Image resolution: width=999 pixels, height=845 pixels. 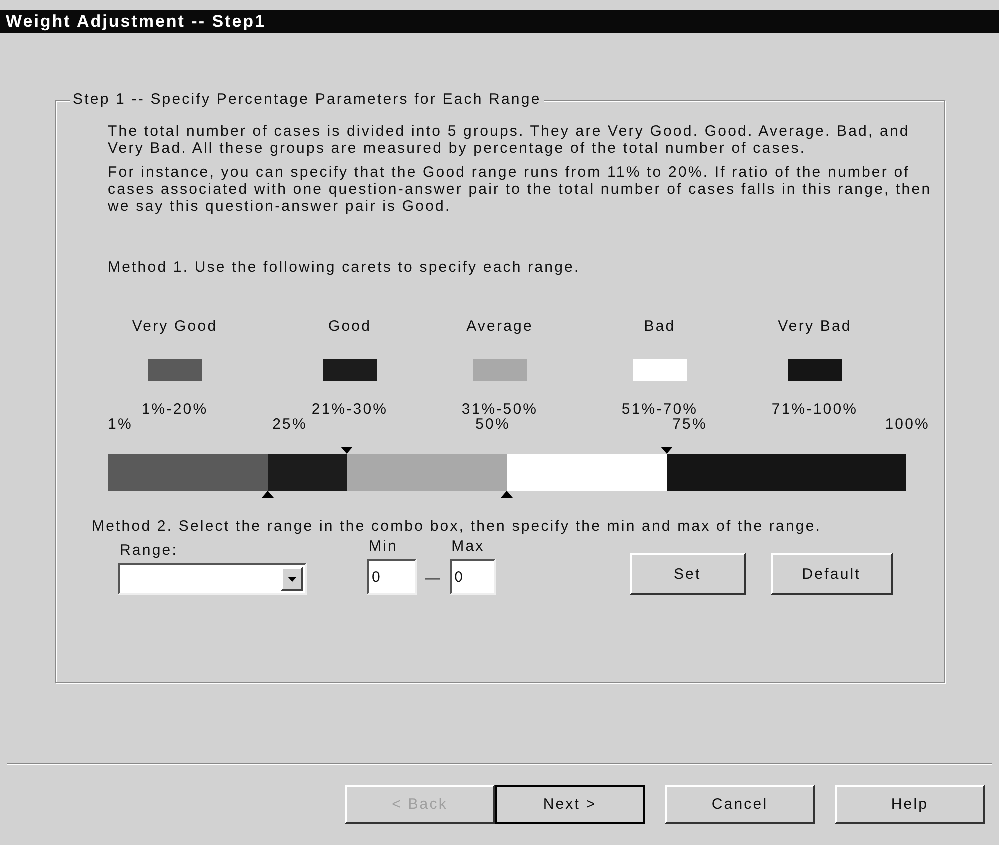 I want to click on dialog-button: Set, so click(x=688, y=574).